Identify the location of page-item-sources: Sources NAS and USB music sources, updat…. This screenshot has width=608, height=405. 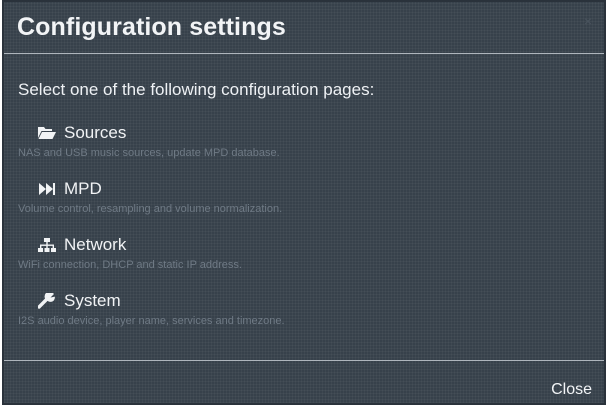
(151, 148).